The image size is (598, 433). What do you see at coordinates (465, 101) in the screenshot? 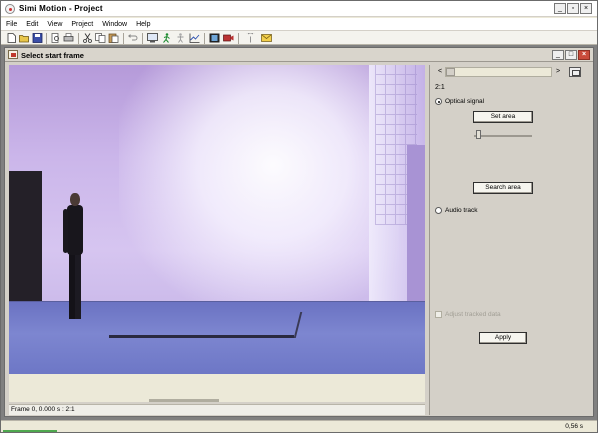
I see `optical-signal-label: Optical signal` at bounding box center [465, 101].